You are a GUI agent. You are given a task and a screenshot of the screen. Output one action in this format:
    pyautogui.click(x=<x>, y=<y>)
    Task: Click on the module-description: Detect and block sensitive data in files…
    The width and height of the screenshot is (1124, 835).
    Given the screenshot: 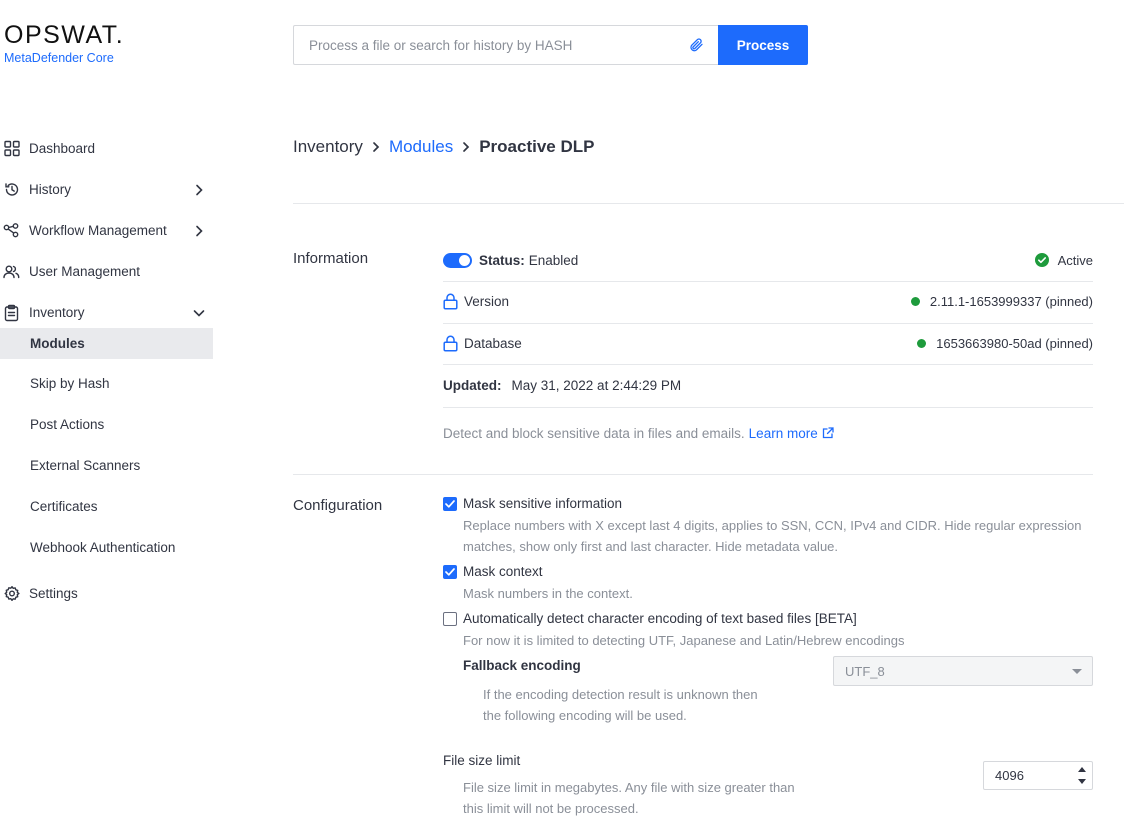 What is the action you would take?
    pyautogui.click(x=594, y=433)
    